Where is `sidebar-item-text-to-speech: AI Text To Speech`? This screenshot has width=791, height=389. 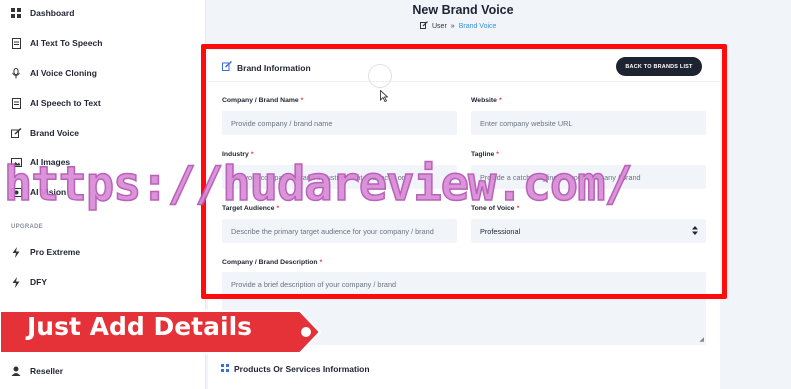 sidebar-item-text-to-speech: AI Text To Speech is located at coordinates (103, 43).